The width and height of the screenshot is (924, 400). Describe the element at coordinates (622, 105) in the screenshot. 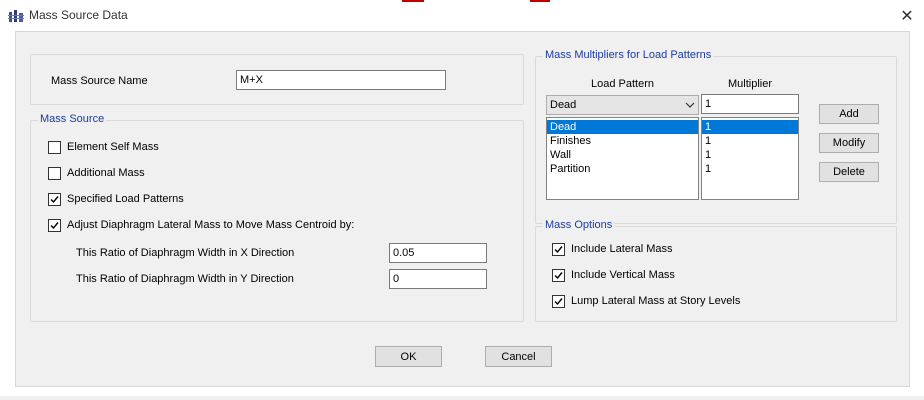

I see `load-pattern-dropdown: Dead` at that location.